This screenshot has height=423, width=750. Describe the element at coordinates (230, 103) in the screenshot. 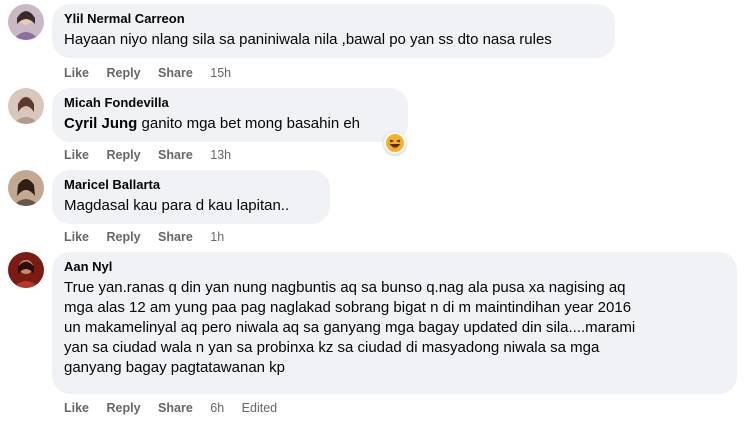

I see `comment-author: Micah Fondevilla` at that location.